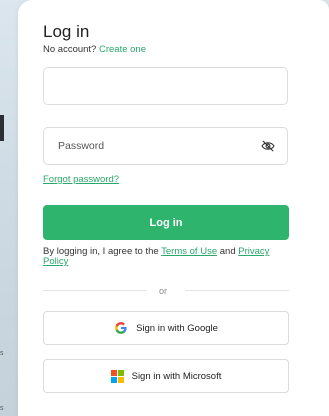 This screenshot has width=329, height=416. I want to click on no-account-text: No account? Create one, so click(94, 49).